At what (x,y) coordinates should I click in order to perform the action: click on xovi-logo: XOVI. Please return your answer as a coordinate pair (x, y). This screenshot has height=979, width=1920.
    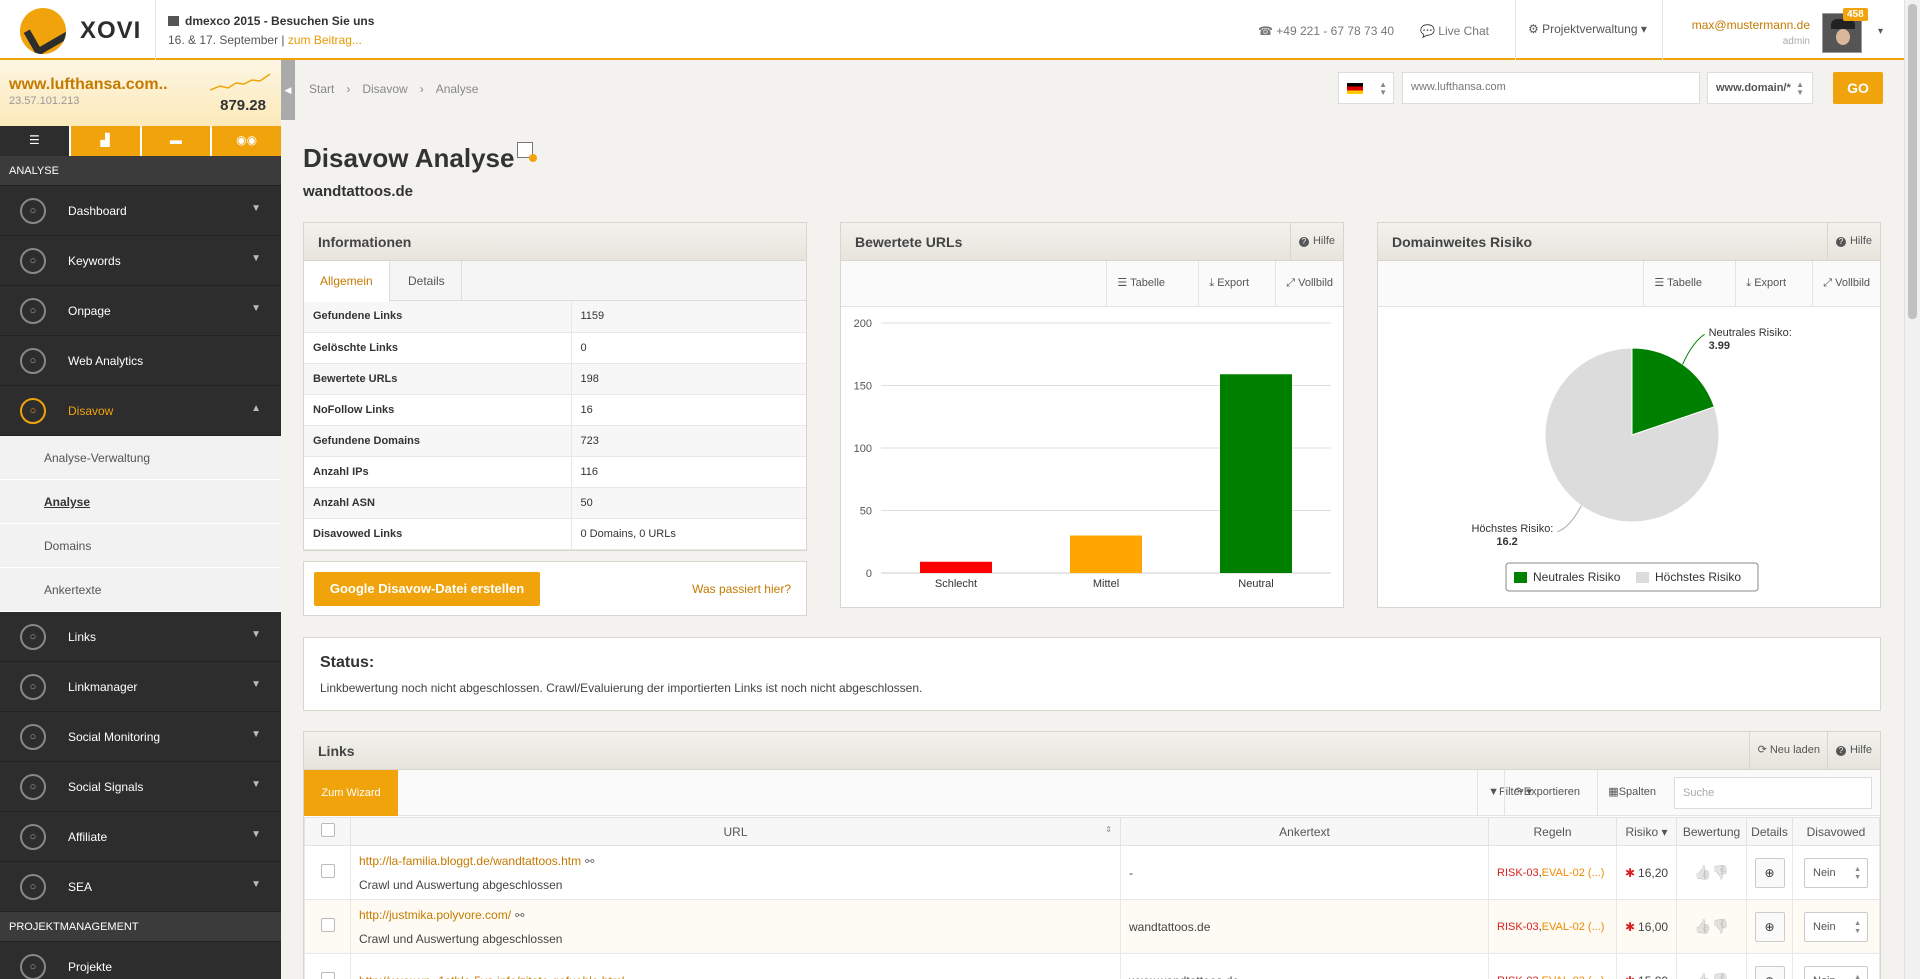
    Looking at the image, I should click on (90, 31).